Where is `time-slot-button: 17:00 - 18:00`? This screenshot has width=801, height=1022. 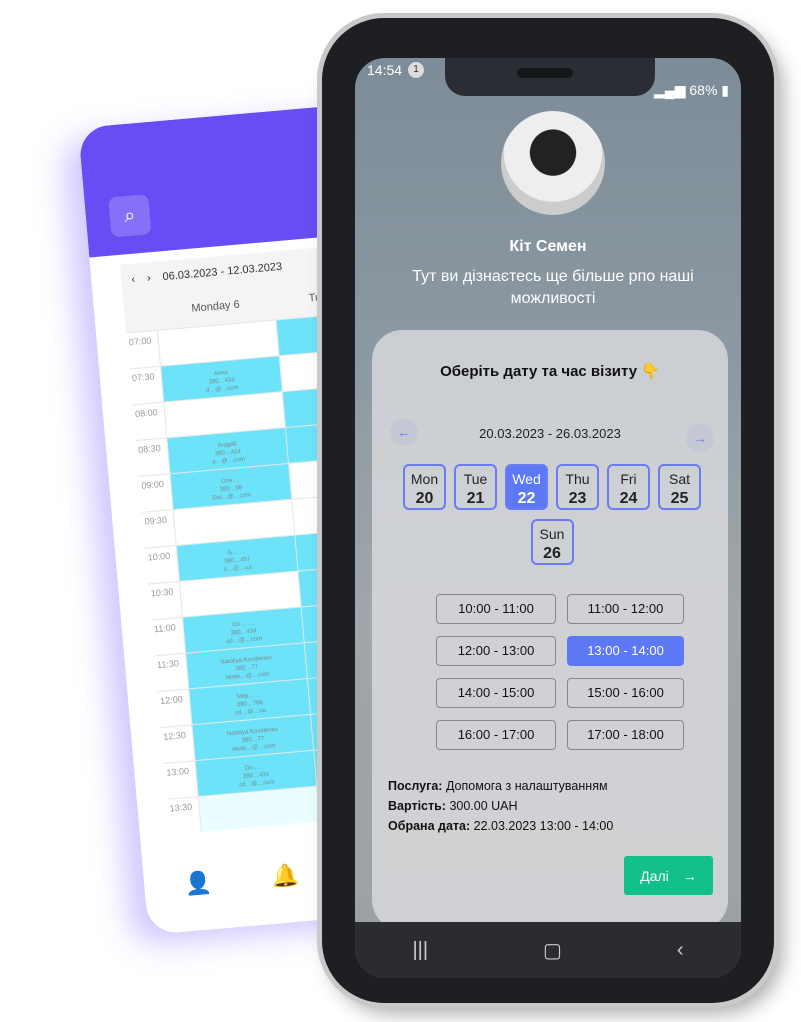
time-slot-button: 17:00 - 18:00 is located at coordinates (625, 735).